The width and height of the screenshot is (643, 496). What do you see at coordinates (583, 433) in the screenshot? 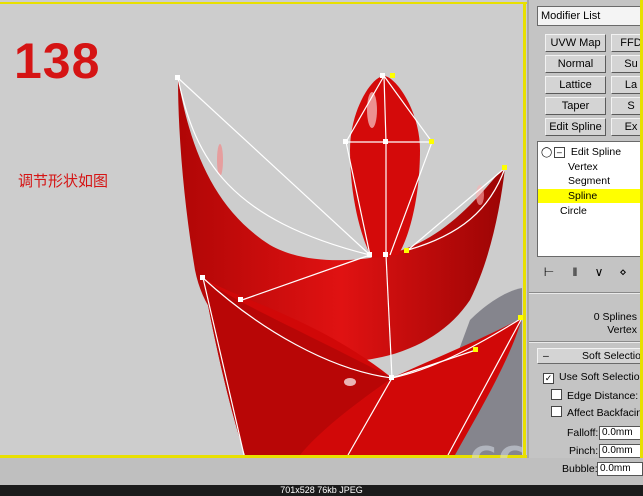
I see `falloff-label: Falloff:` at bounding box center [583, 433].